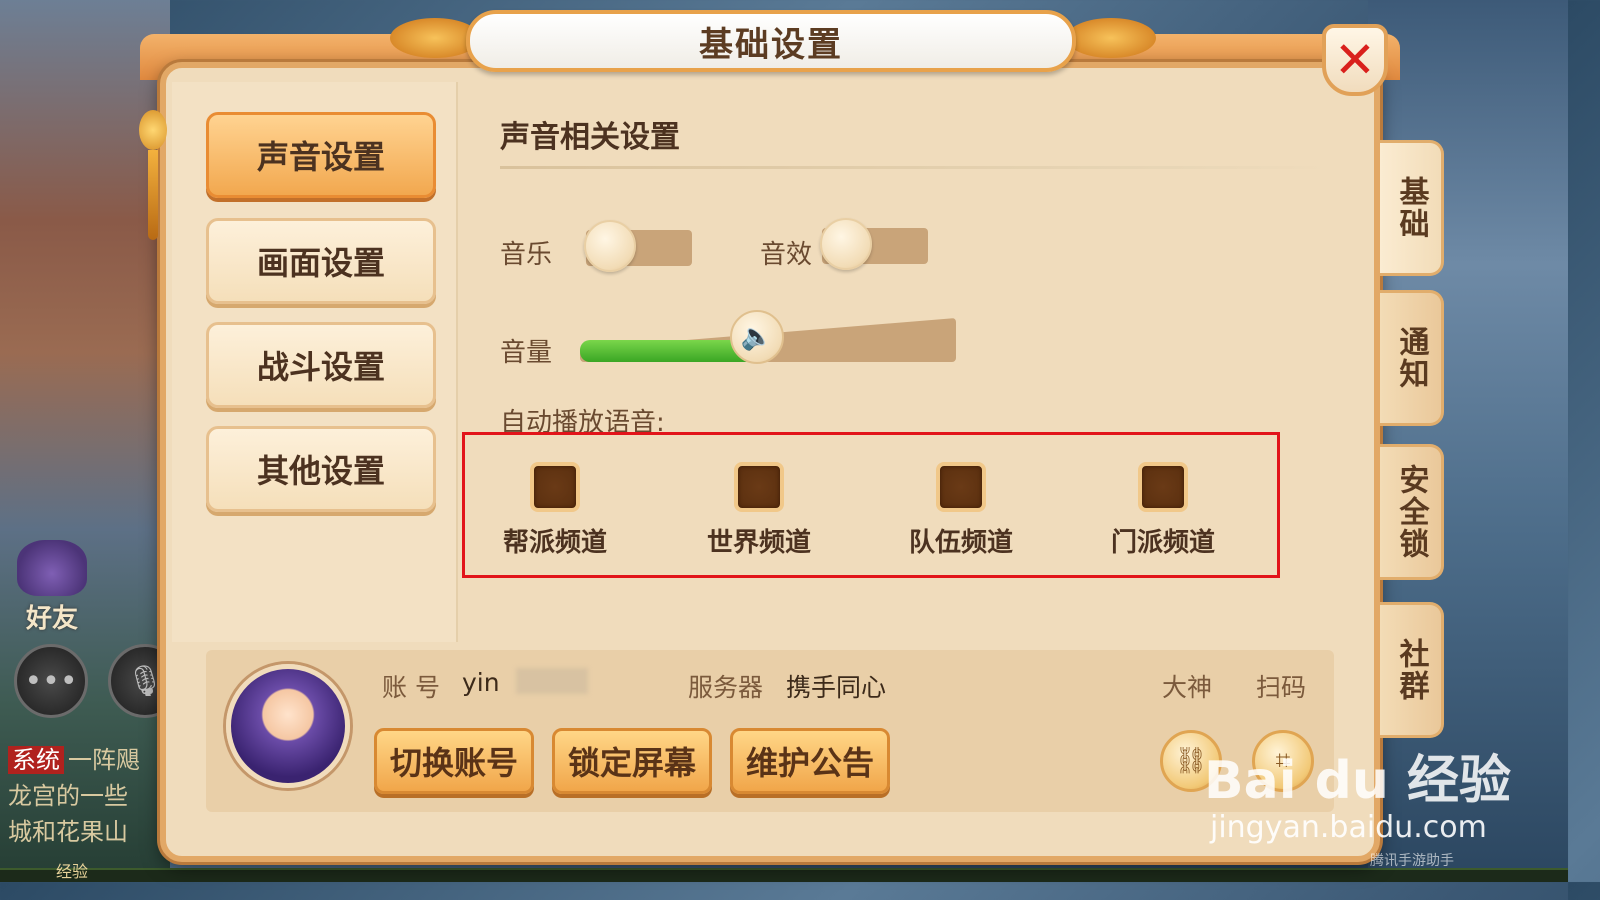 The image size is (1600, 900). Describe the element at coordinates (554, 543) in the screenshot. I see `channel-guild-label: 帮派频道` at that location.